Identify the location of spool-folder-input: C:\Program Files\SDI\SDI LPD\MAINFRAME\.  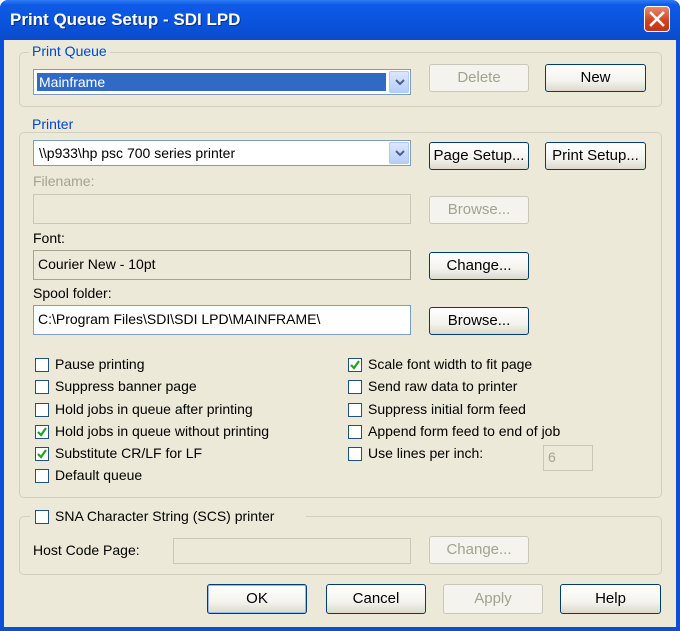
(222, 320).